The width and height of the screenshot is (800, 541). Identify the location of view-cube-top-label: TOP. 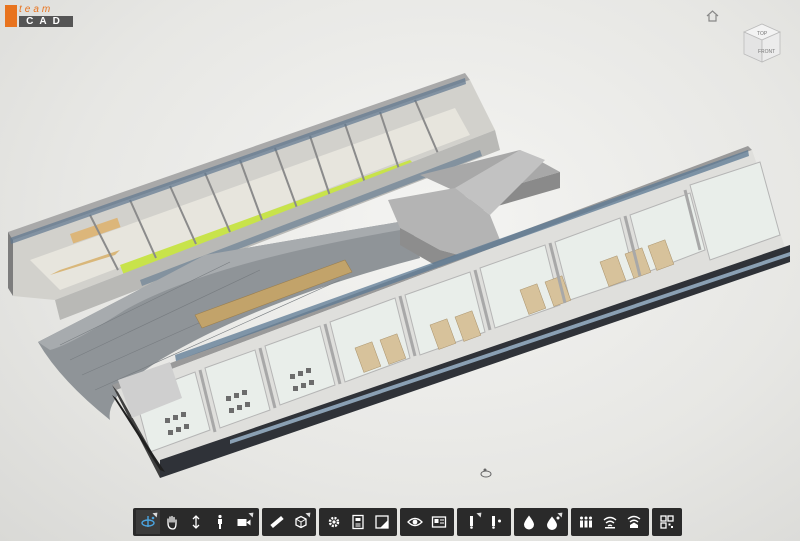
(762, 34).